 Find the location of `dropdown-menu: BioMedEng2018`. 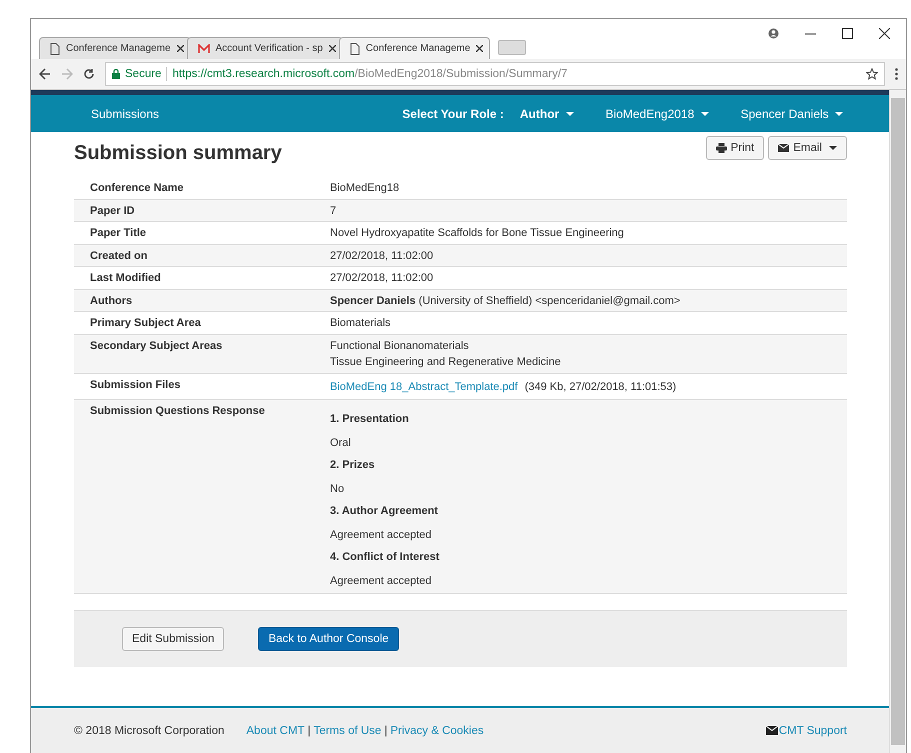

dropdown-menu: BioMedEng2018 is located at coordinates (657, 113).